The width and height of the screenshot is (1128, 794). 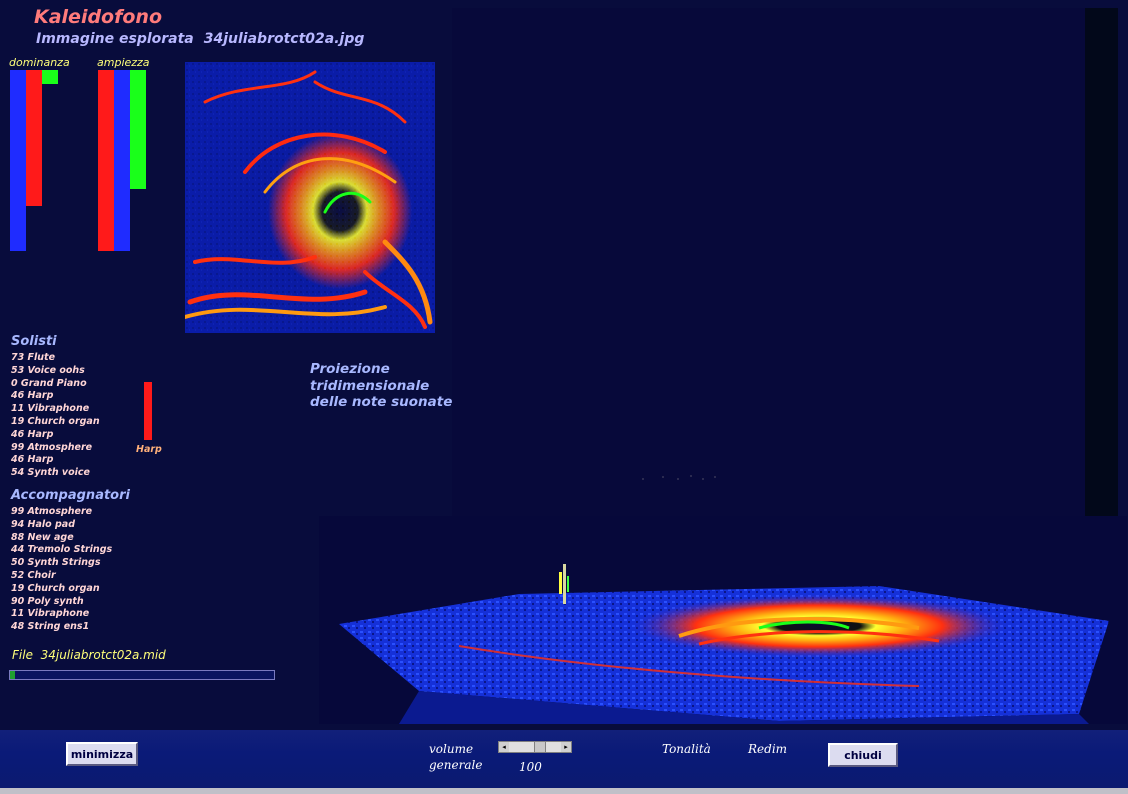 I want to click on accompagnatore-item: 88 New age, so click(x=42, y=537).